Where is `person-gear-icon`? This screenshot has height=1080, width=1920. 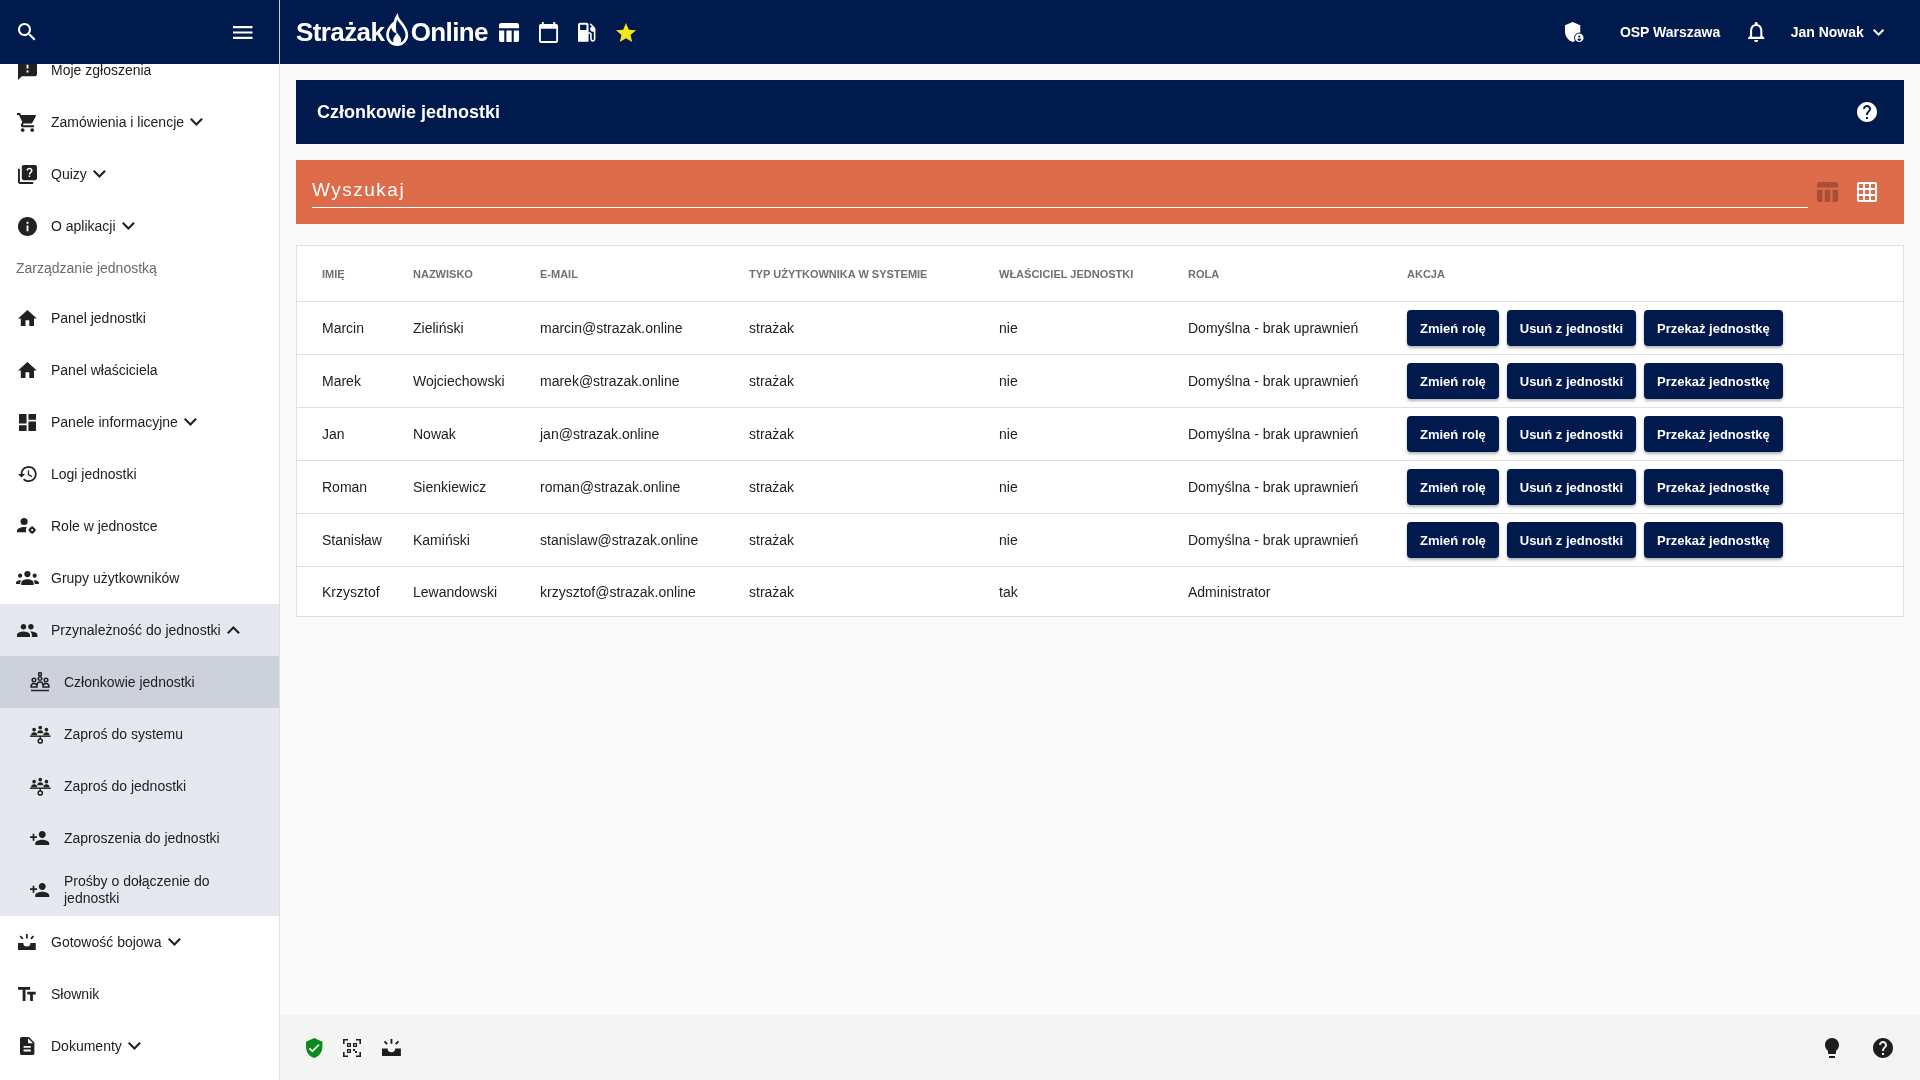
person-gear-icon is located at coordinates (27, 526).